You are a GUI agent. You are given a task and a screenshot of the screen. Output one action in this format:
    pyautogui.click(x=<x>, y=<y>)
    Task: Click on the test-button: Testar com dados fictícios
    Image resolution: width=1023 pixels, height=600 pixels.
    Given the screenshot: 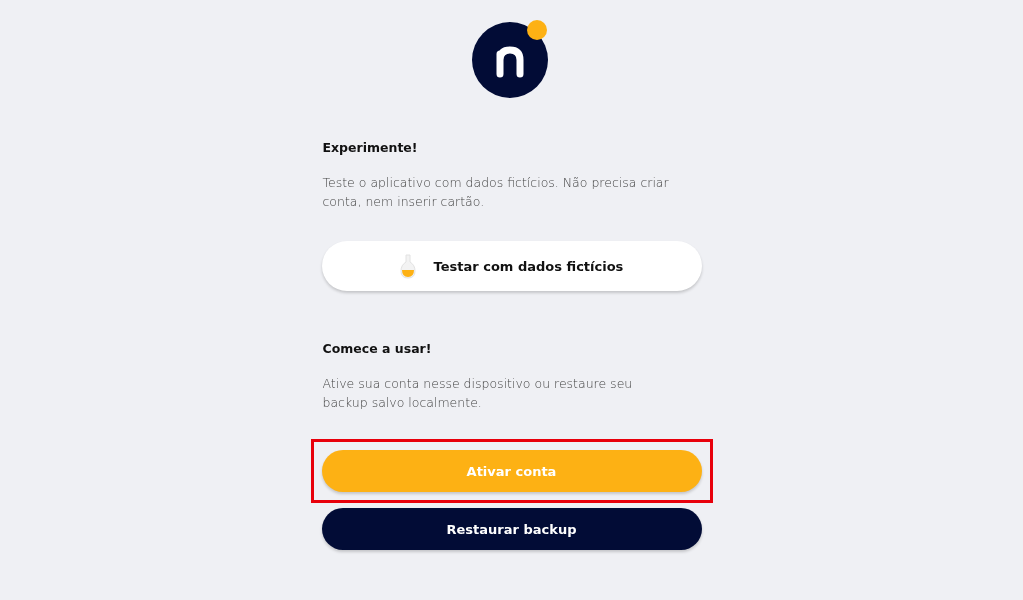 What is the action you would take?
    pyautogui.click(x=511, y=266)
    